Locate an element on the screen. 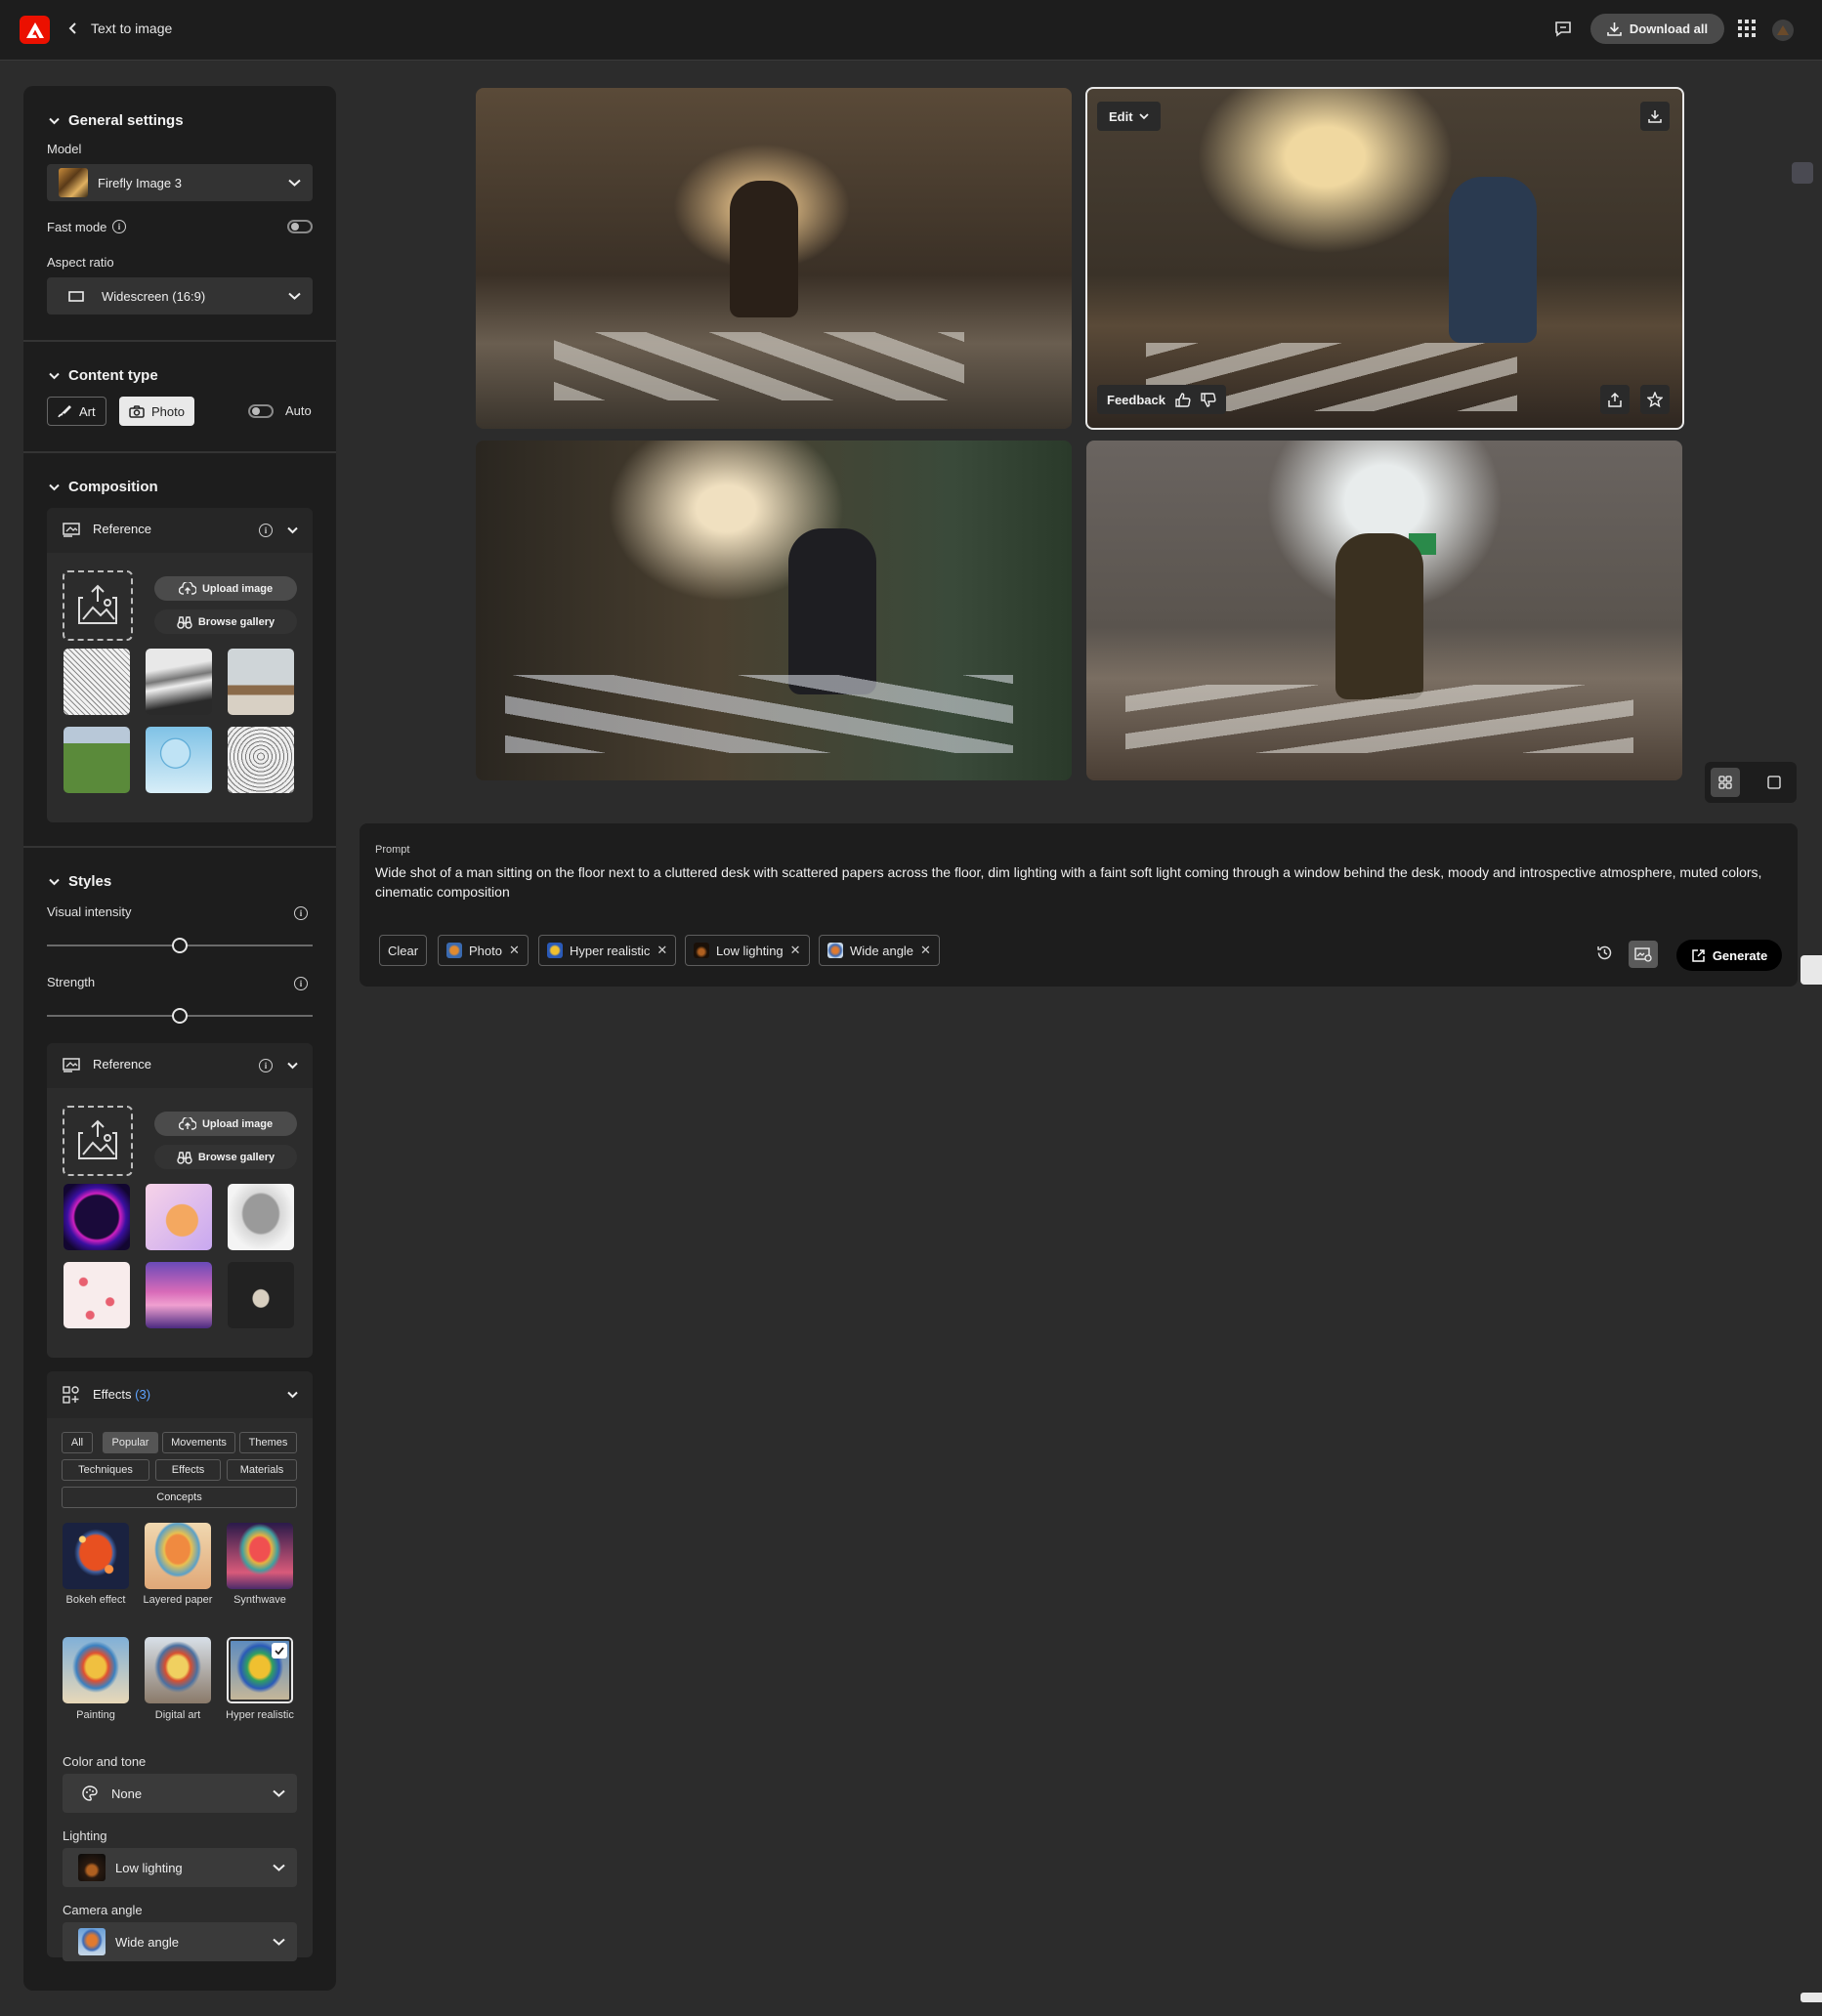 The height and width of the screenshot is (2016, 1822). fast-mode-toggle is located at coordinates (300, 226).